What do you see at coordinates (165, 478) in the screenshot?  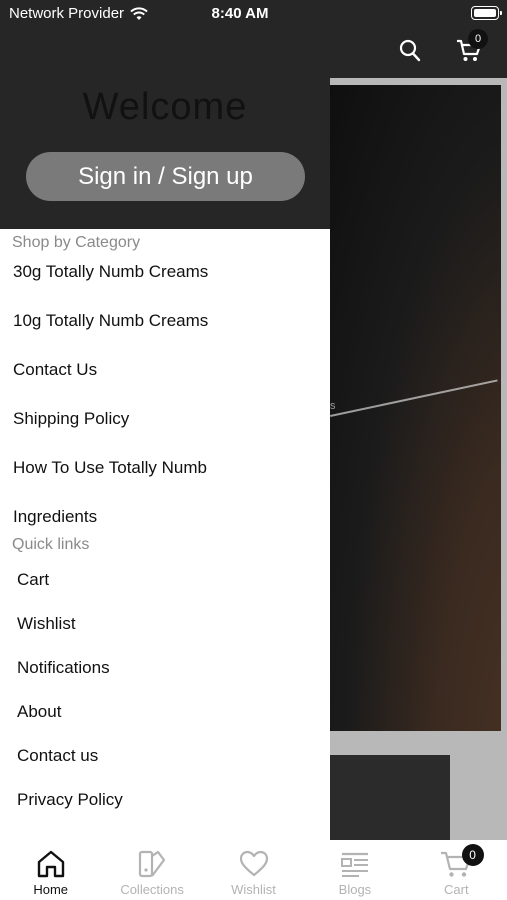 I see `category-item-how-to-use: How To Use Totally Numb` at bounding box center [165, 478].